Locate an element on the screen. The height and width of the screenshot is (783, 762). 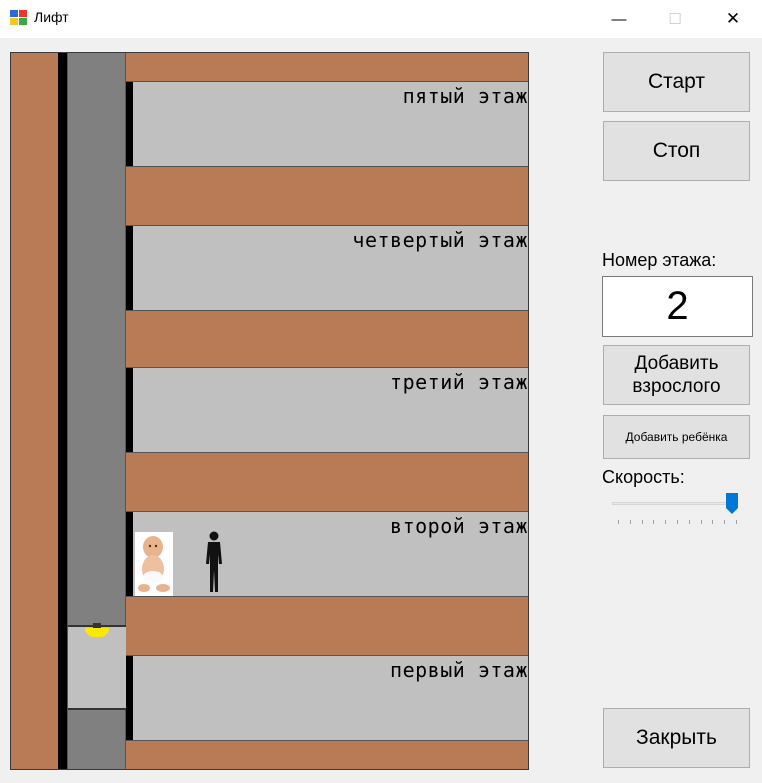
window-title: Лифт is located at coordinates (51, 17).